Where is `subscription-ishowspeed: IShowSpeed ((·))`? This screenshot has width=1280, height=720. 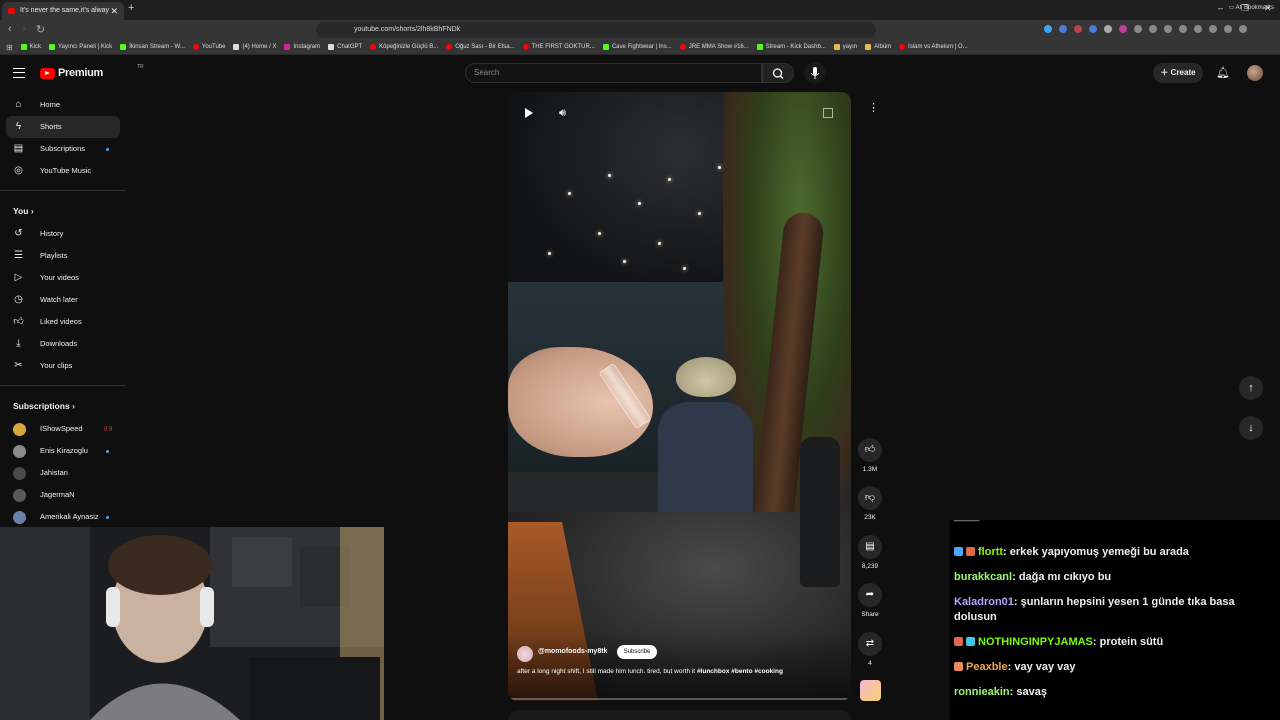 subscription-ishowspeed: IShowSpeed ((·)) is located at coordinates (64, 429).